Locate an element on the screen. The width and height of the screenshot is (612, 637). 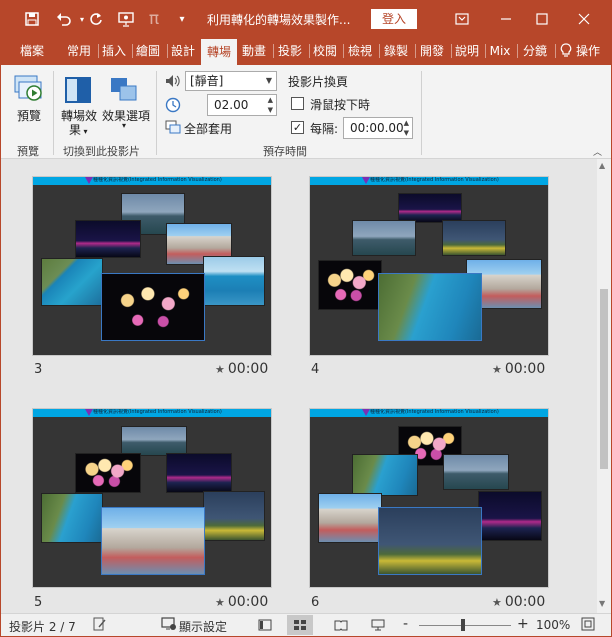
tell-me-box: 操作 is located at coordinates (593, 51).